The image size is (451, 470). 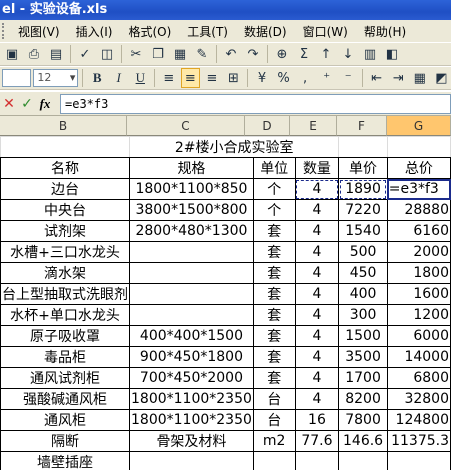 I want to click on table-cell: 骨架及材料, so click(x=191, y=441).